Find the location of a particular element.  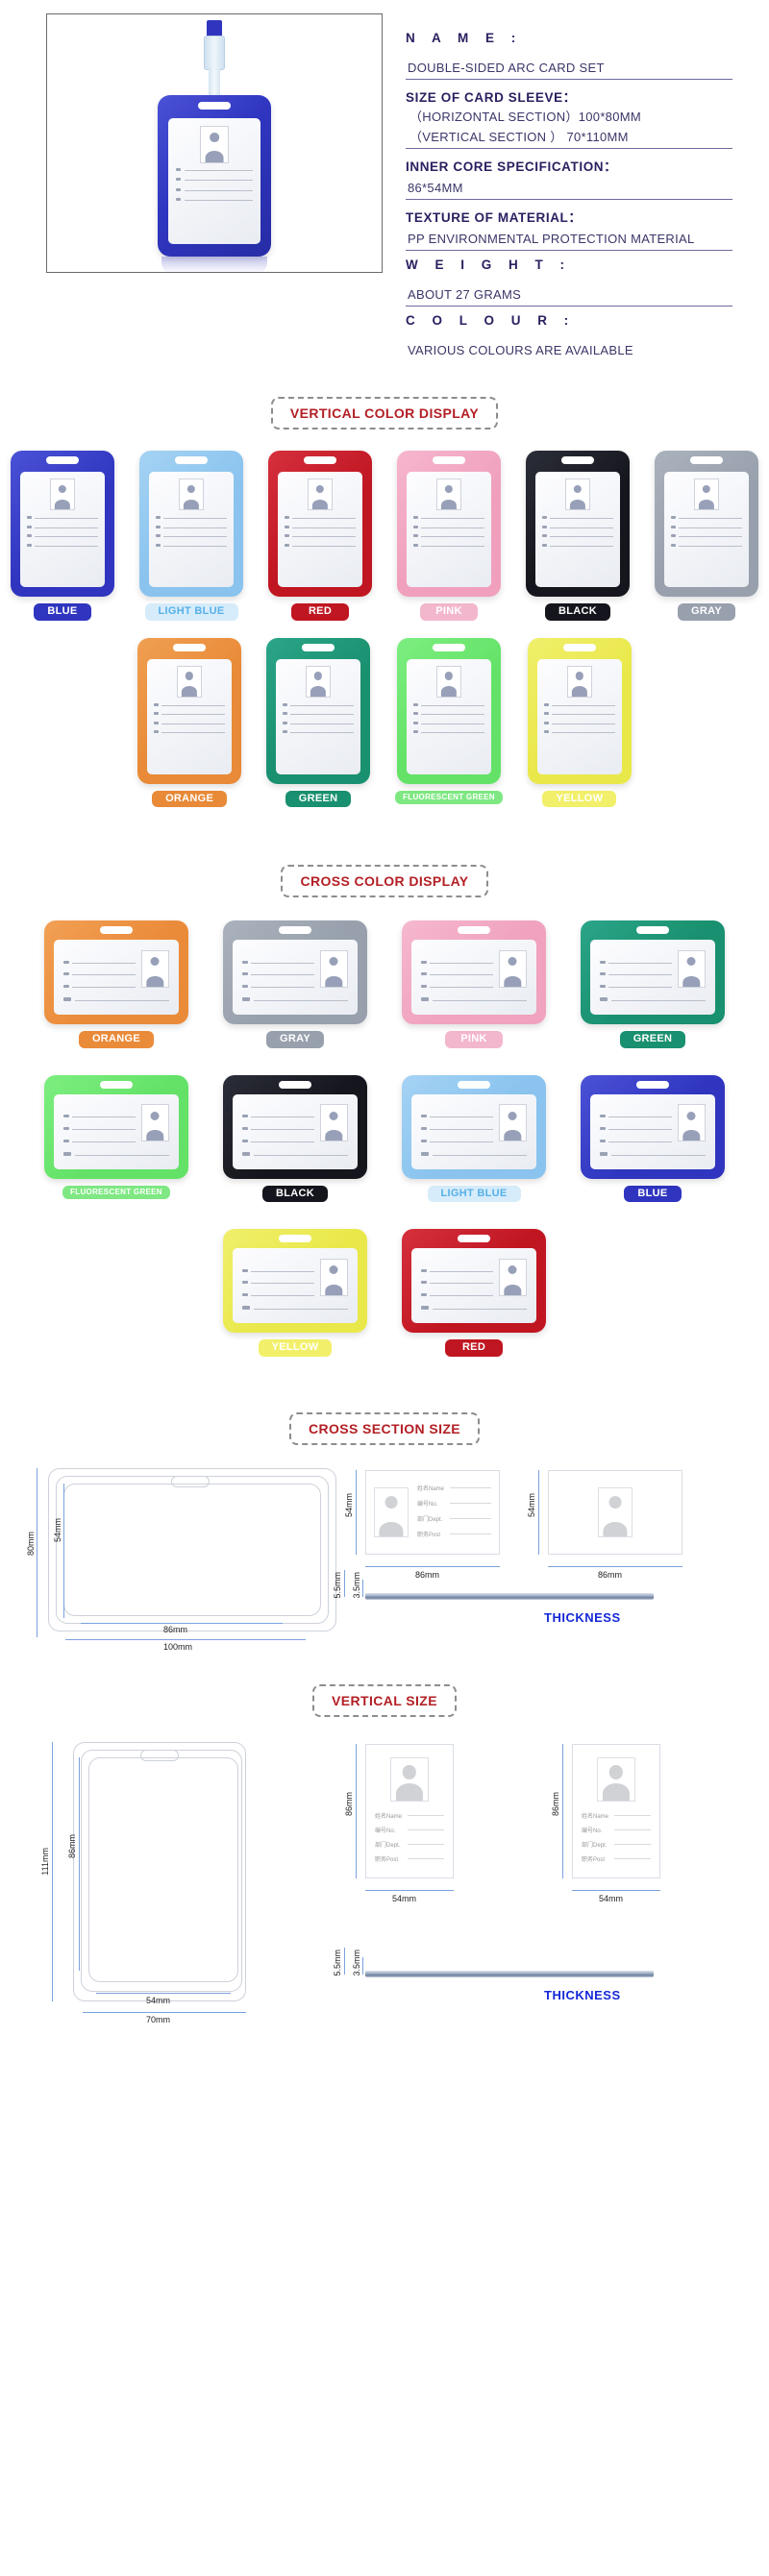

card-field-row: 姓名Name is located at coordinates (410, 1815).